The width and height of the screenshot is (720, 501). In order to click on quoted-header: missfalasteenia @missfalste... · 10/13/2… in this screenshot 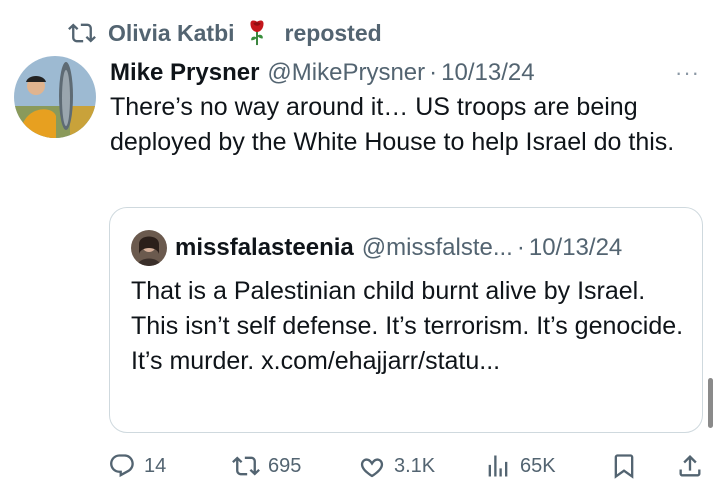, I will do `click(398, 248)`.